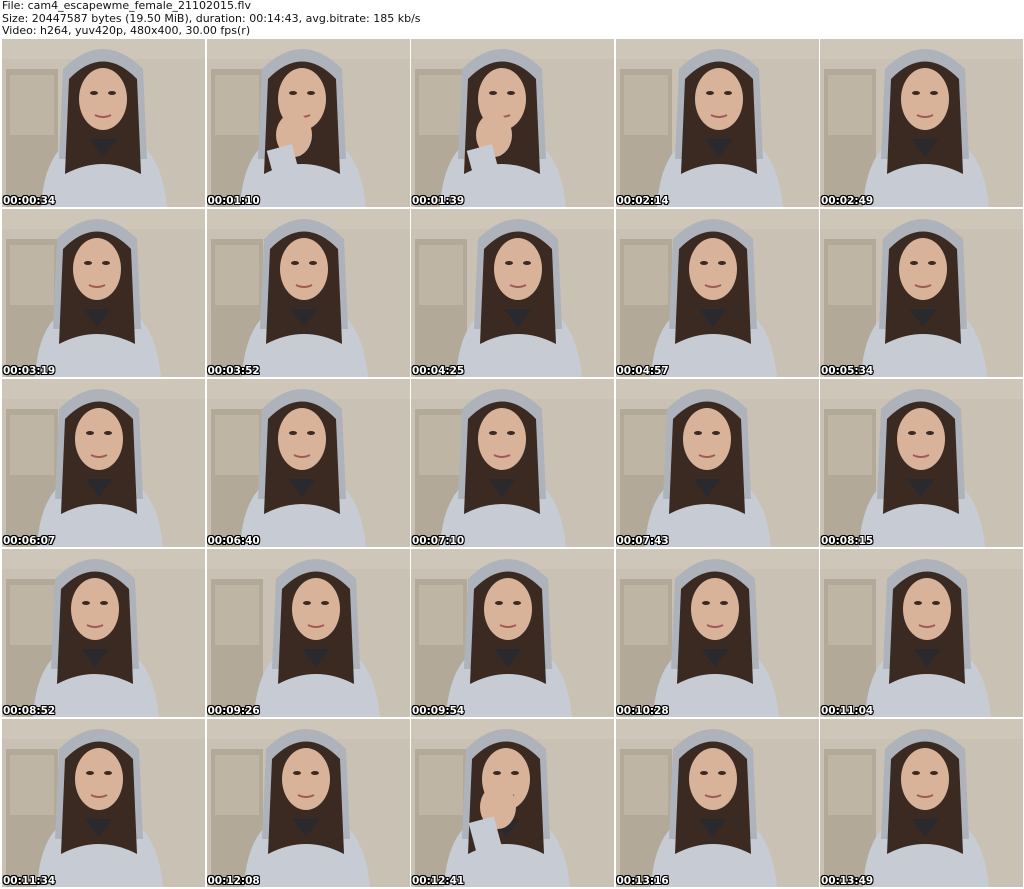  I want to click on video-thumbnail: 00:06:40, so click(308, 463).